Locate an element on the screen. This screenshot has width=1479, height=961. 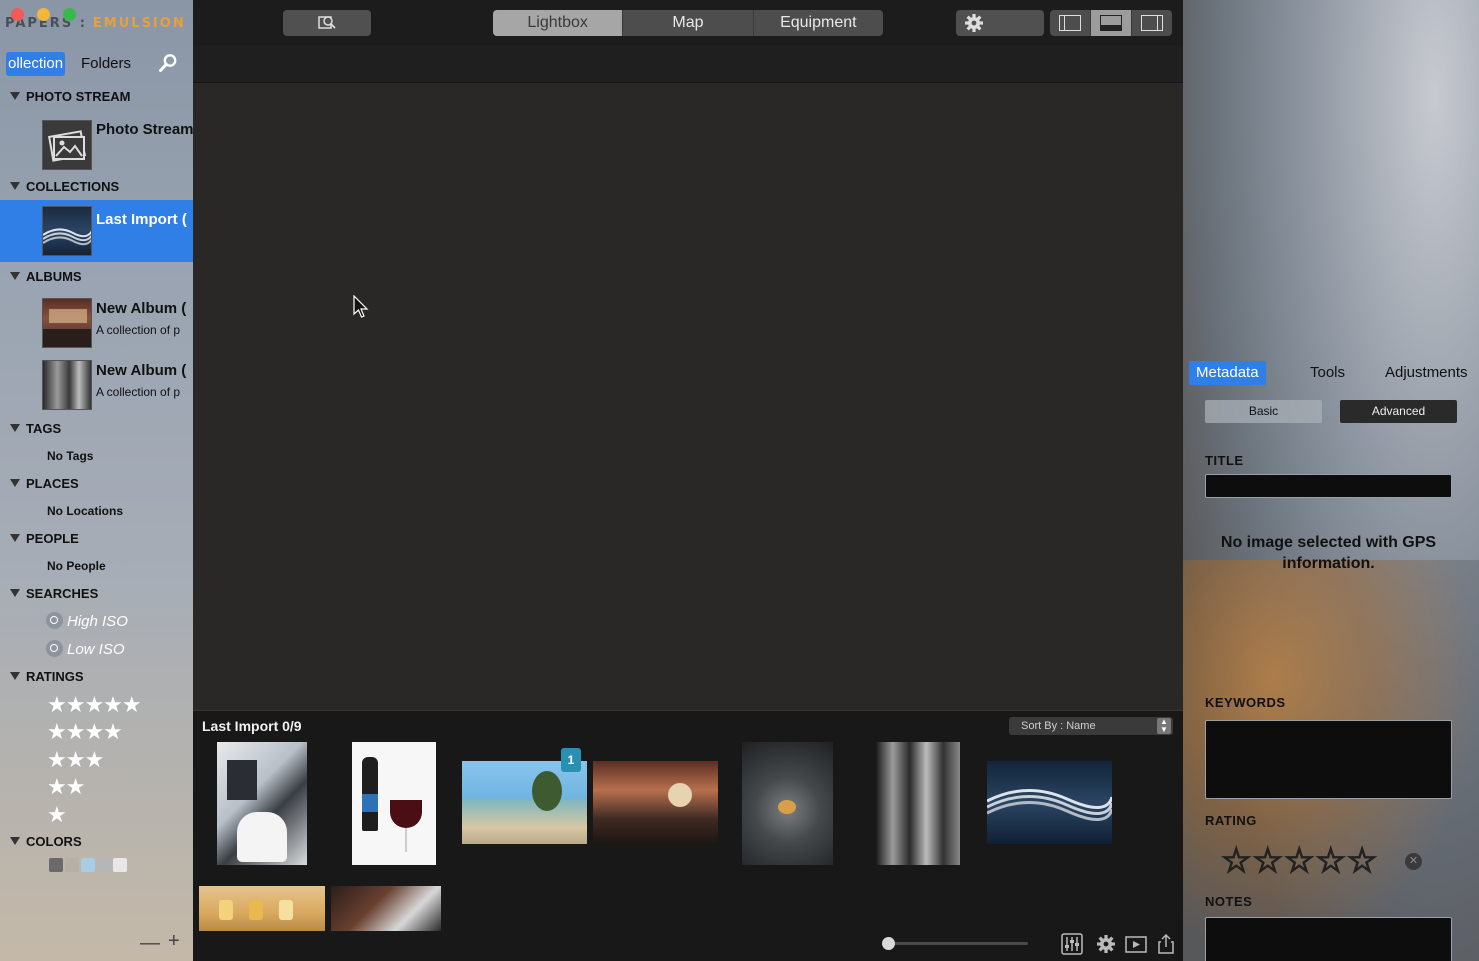
smart-search-high-iso: High ISO is located at coordinates (87, 621).